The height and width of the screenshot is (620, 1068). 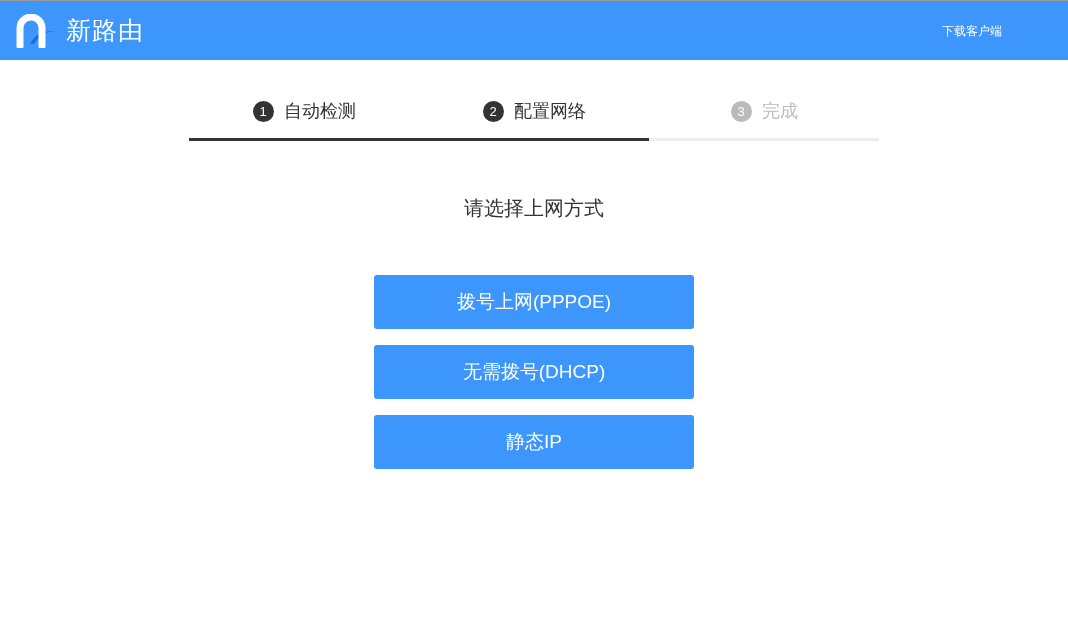 What do you see at coordinates (319, 111) in the screenshot?
I see `step-label: 自动检测` at bounding box center [319, 111].